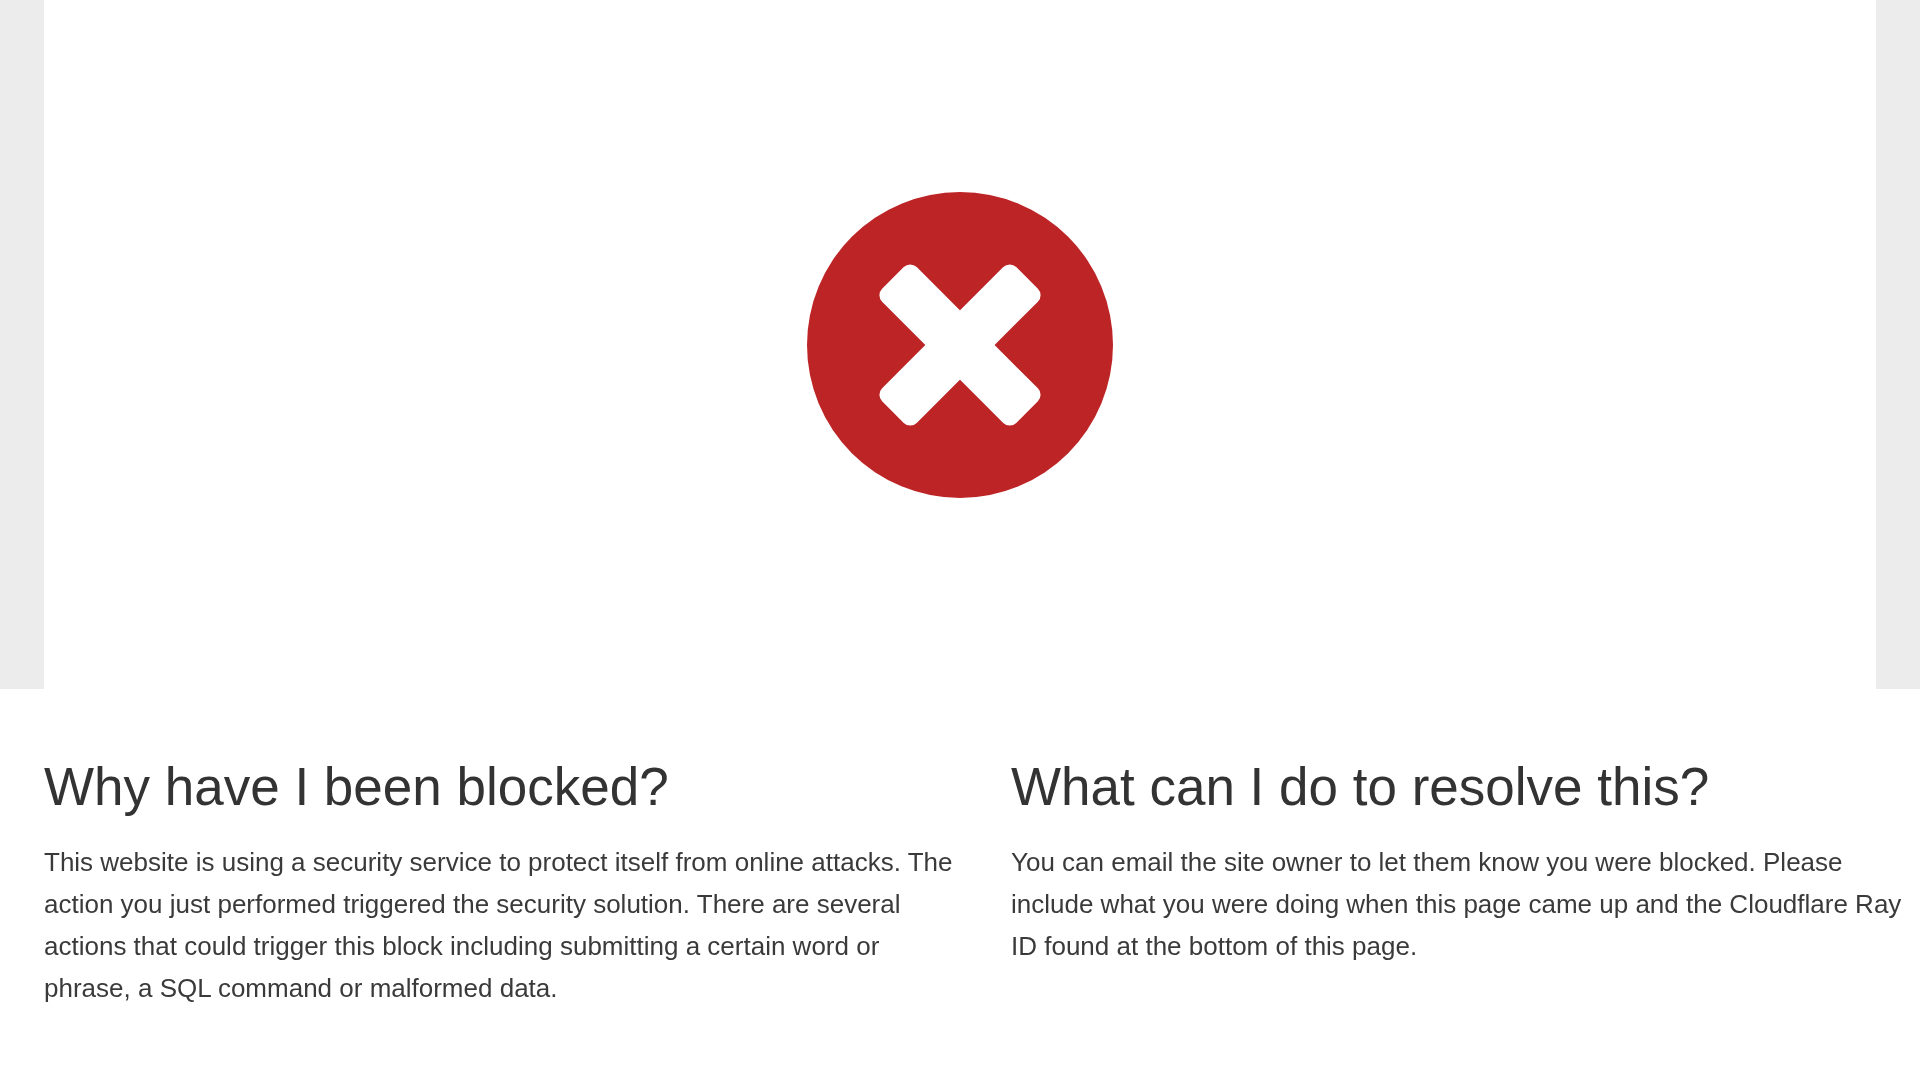 This screenshot has width=1920, height=1089. What do you see at coordinates (357, 787) in the screenshot?
I see `section-heading: Why have I been blocked?` at bounding box center [357, 787].